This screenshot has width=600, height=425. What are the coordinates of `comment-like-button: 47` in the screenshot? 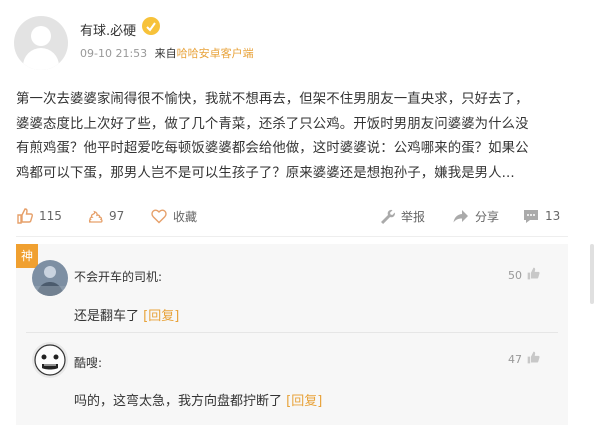 It's located at (524, 359).